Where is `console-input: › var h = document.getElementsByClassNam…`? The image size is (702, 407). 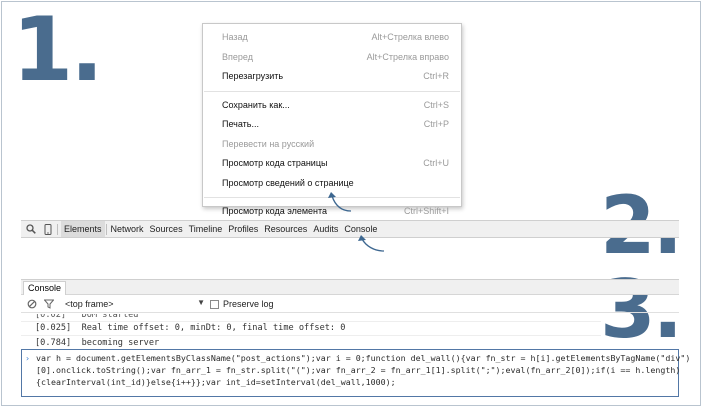
console-input: › var h = document.getElementsByClassNam… is located at coordinates (356, 373).